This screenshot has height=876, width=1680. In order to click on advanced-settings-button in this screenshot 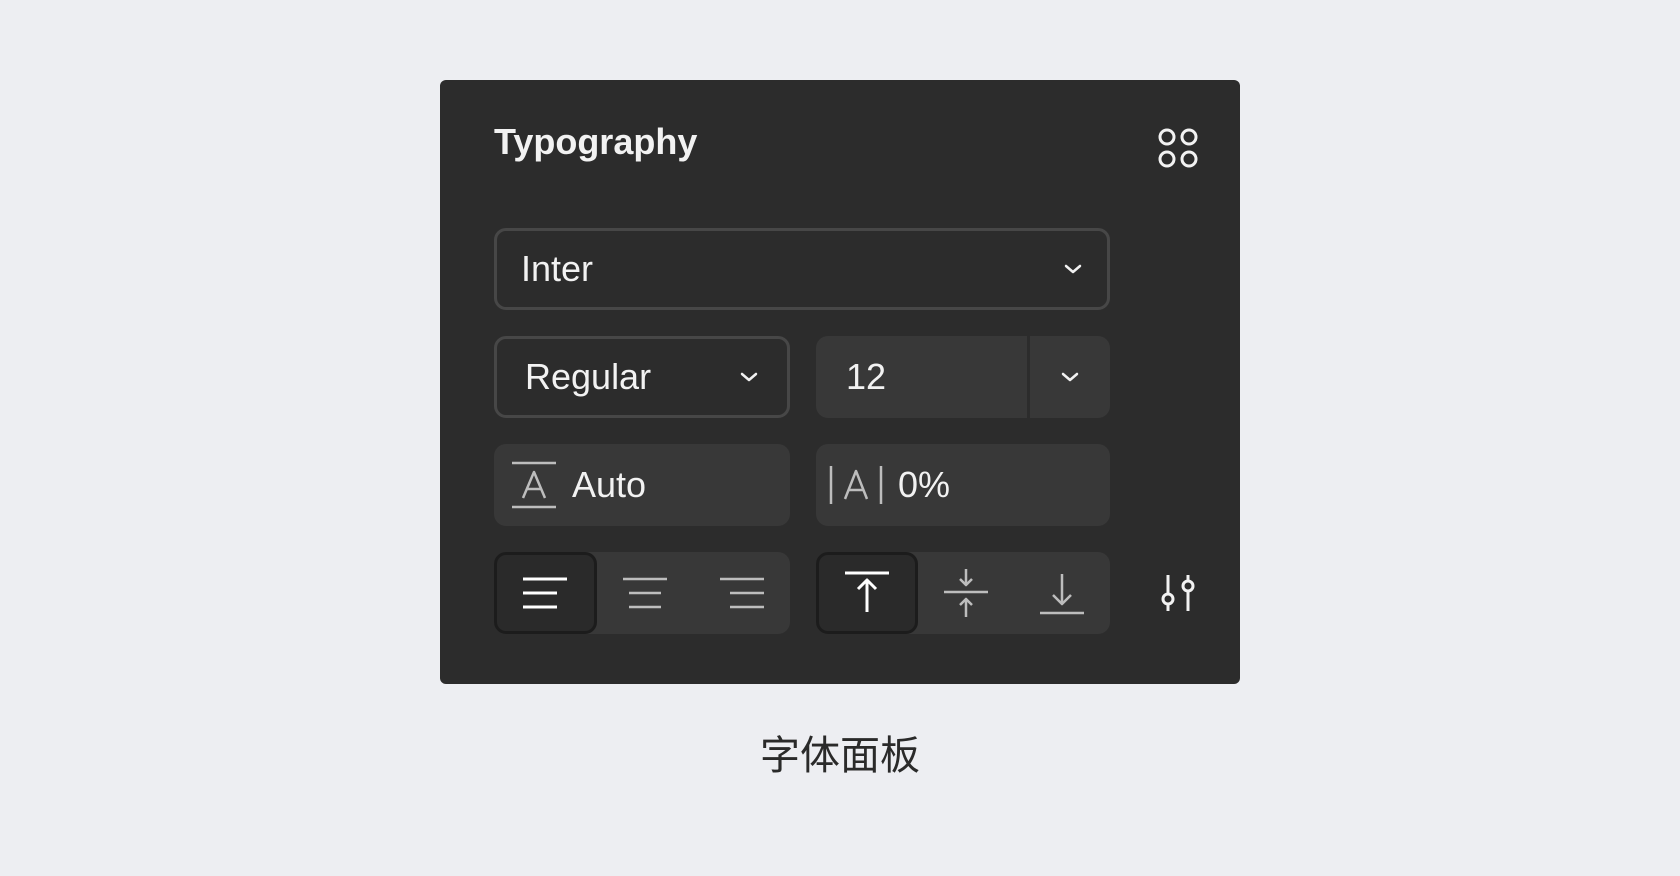, I will do `click(1178, 593)`.